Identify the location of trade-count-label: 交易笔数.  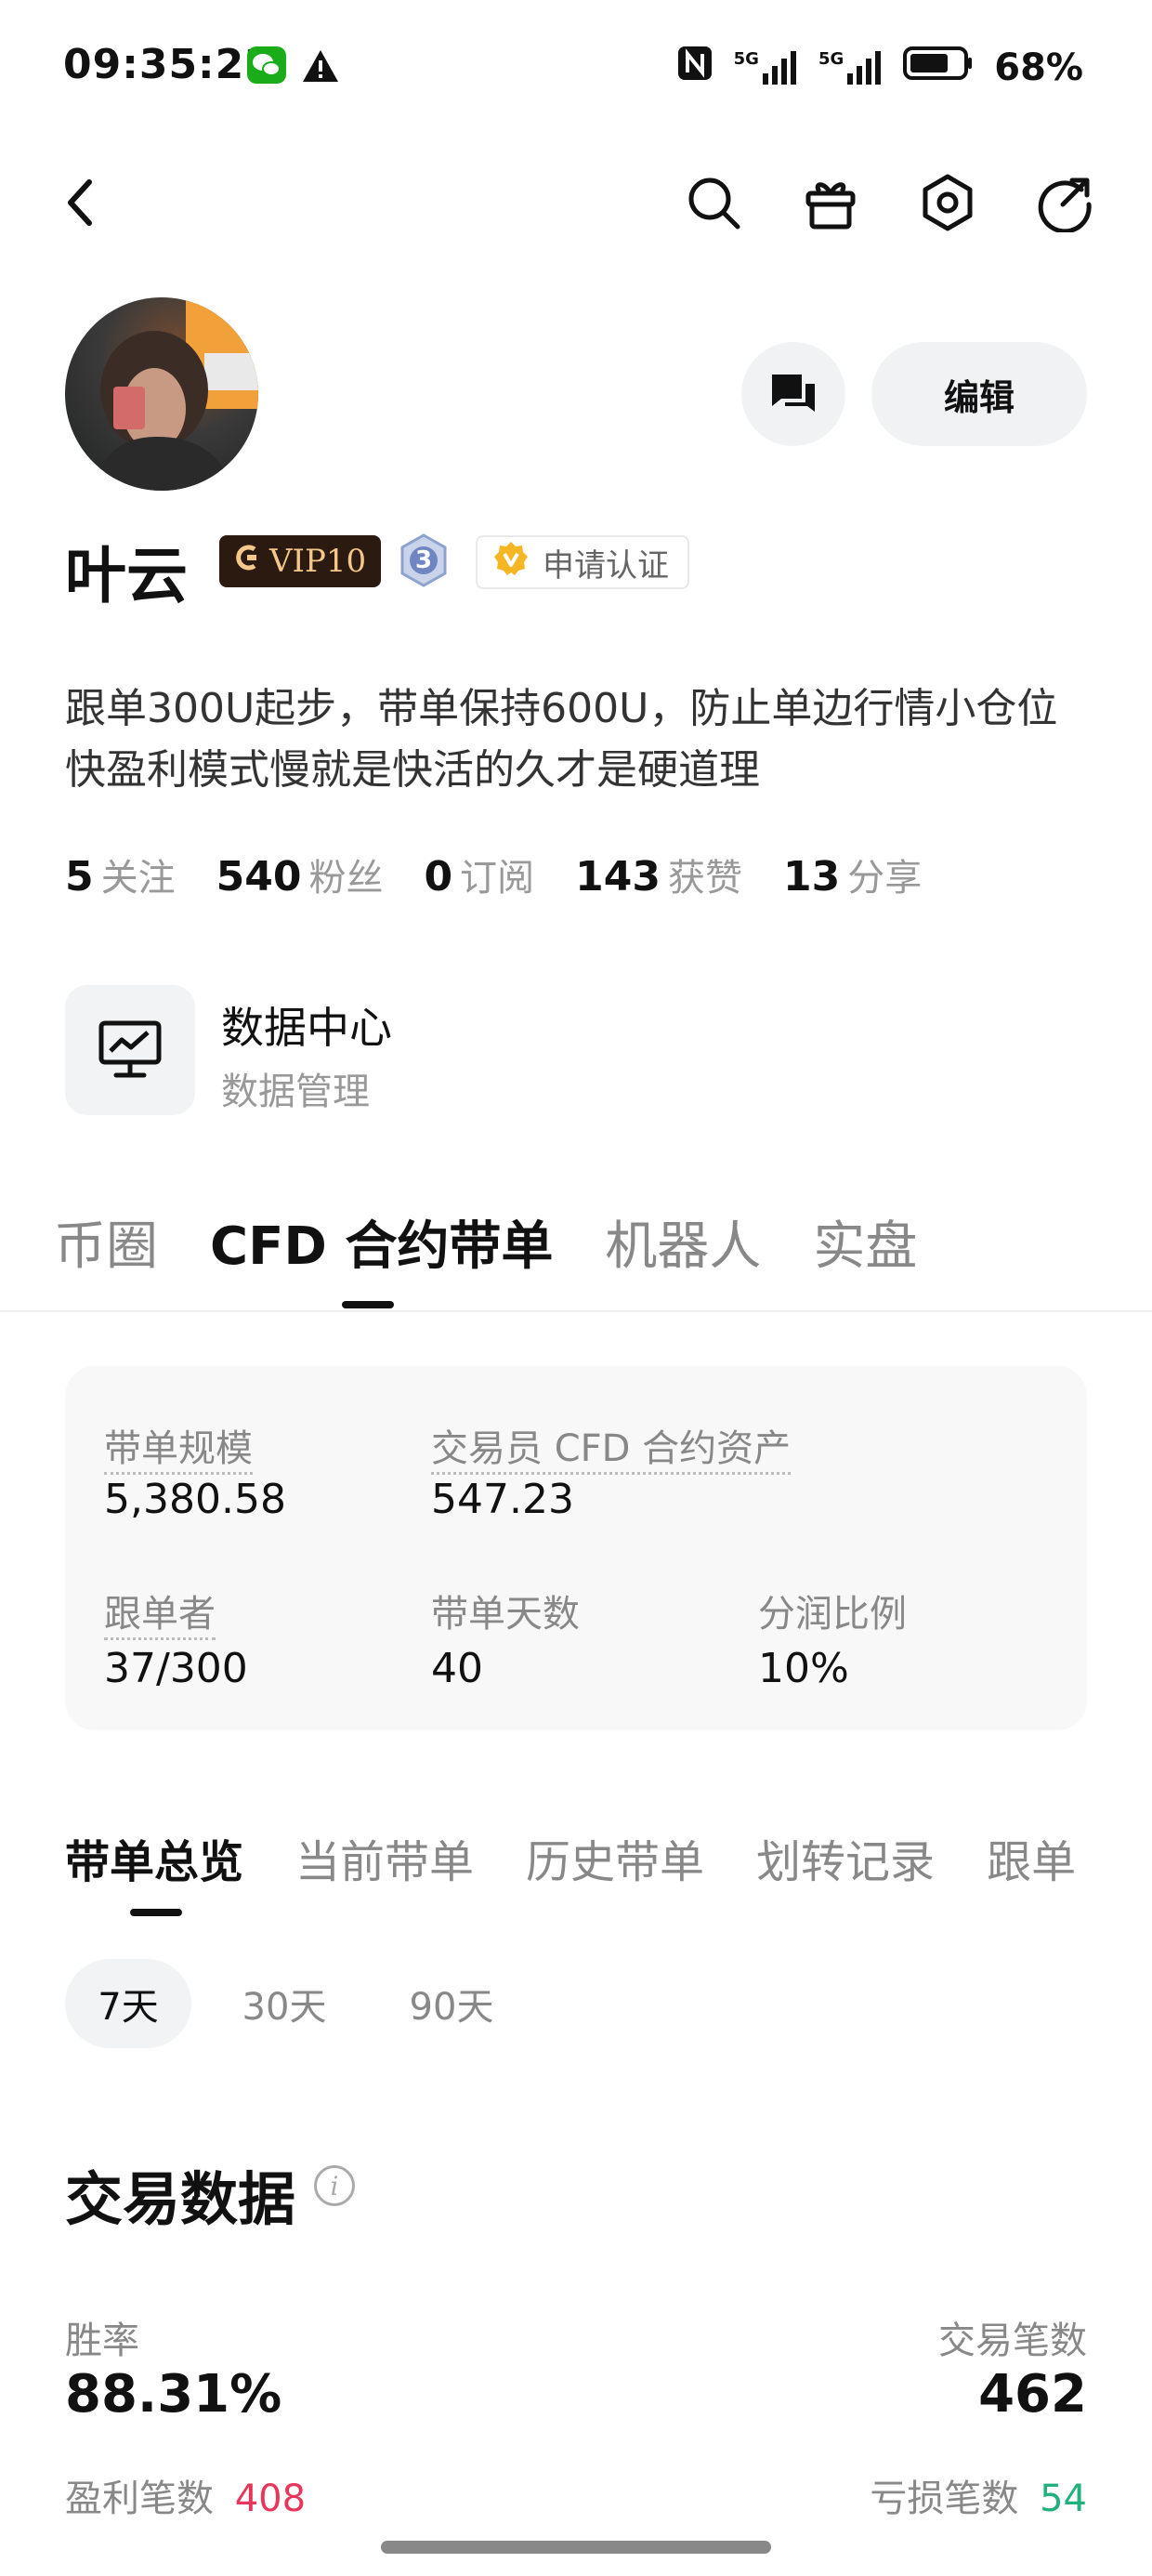
(1012, 2341).